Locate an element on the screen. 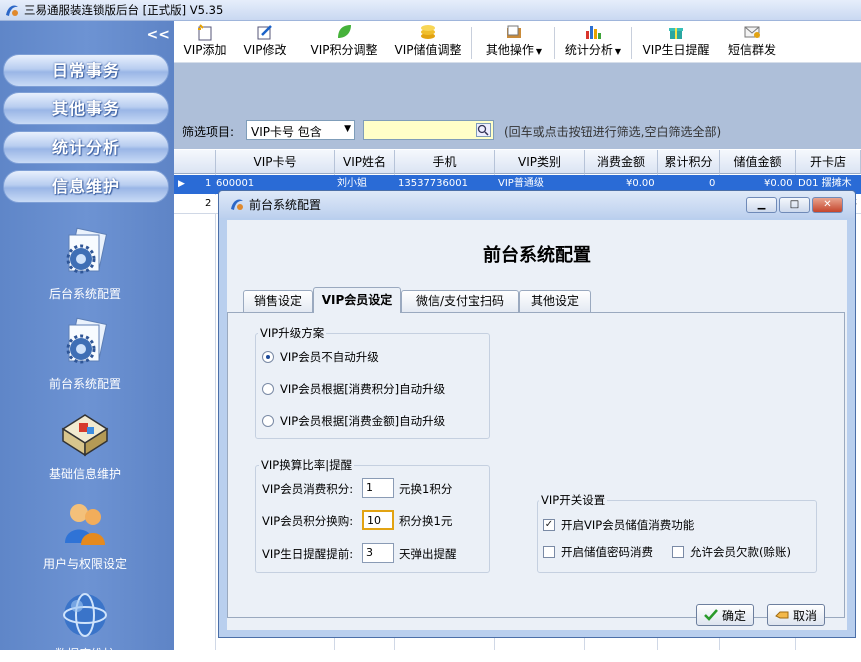 The height and width of the screenshot is (662, 861). toolbar-label: VIP添加 is located at coordinates (205, 50).